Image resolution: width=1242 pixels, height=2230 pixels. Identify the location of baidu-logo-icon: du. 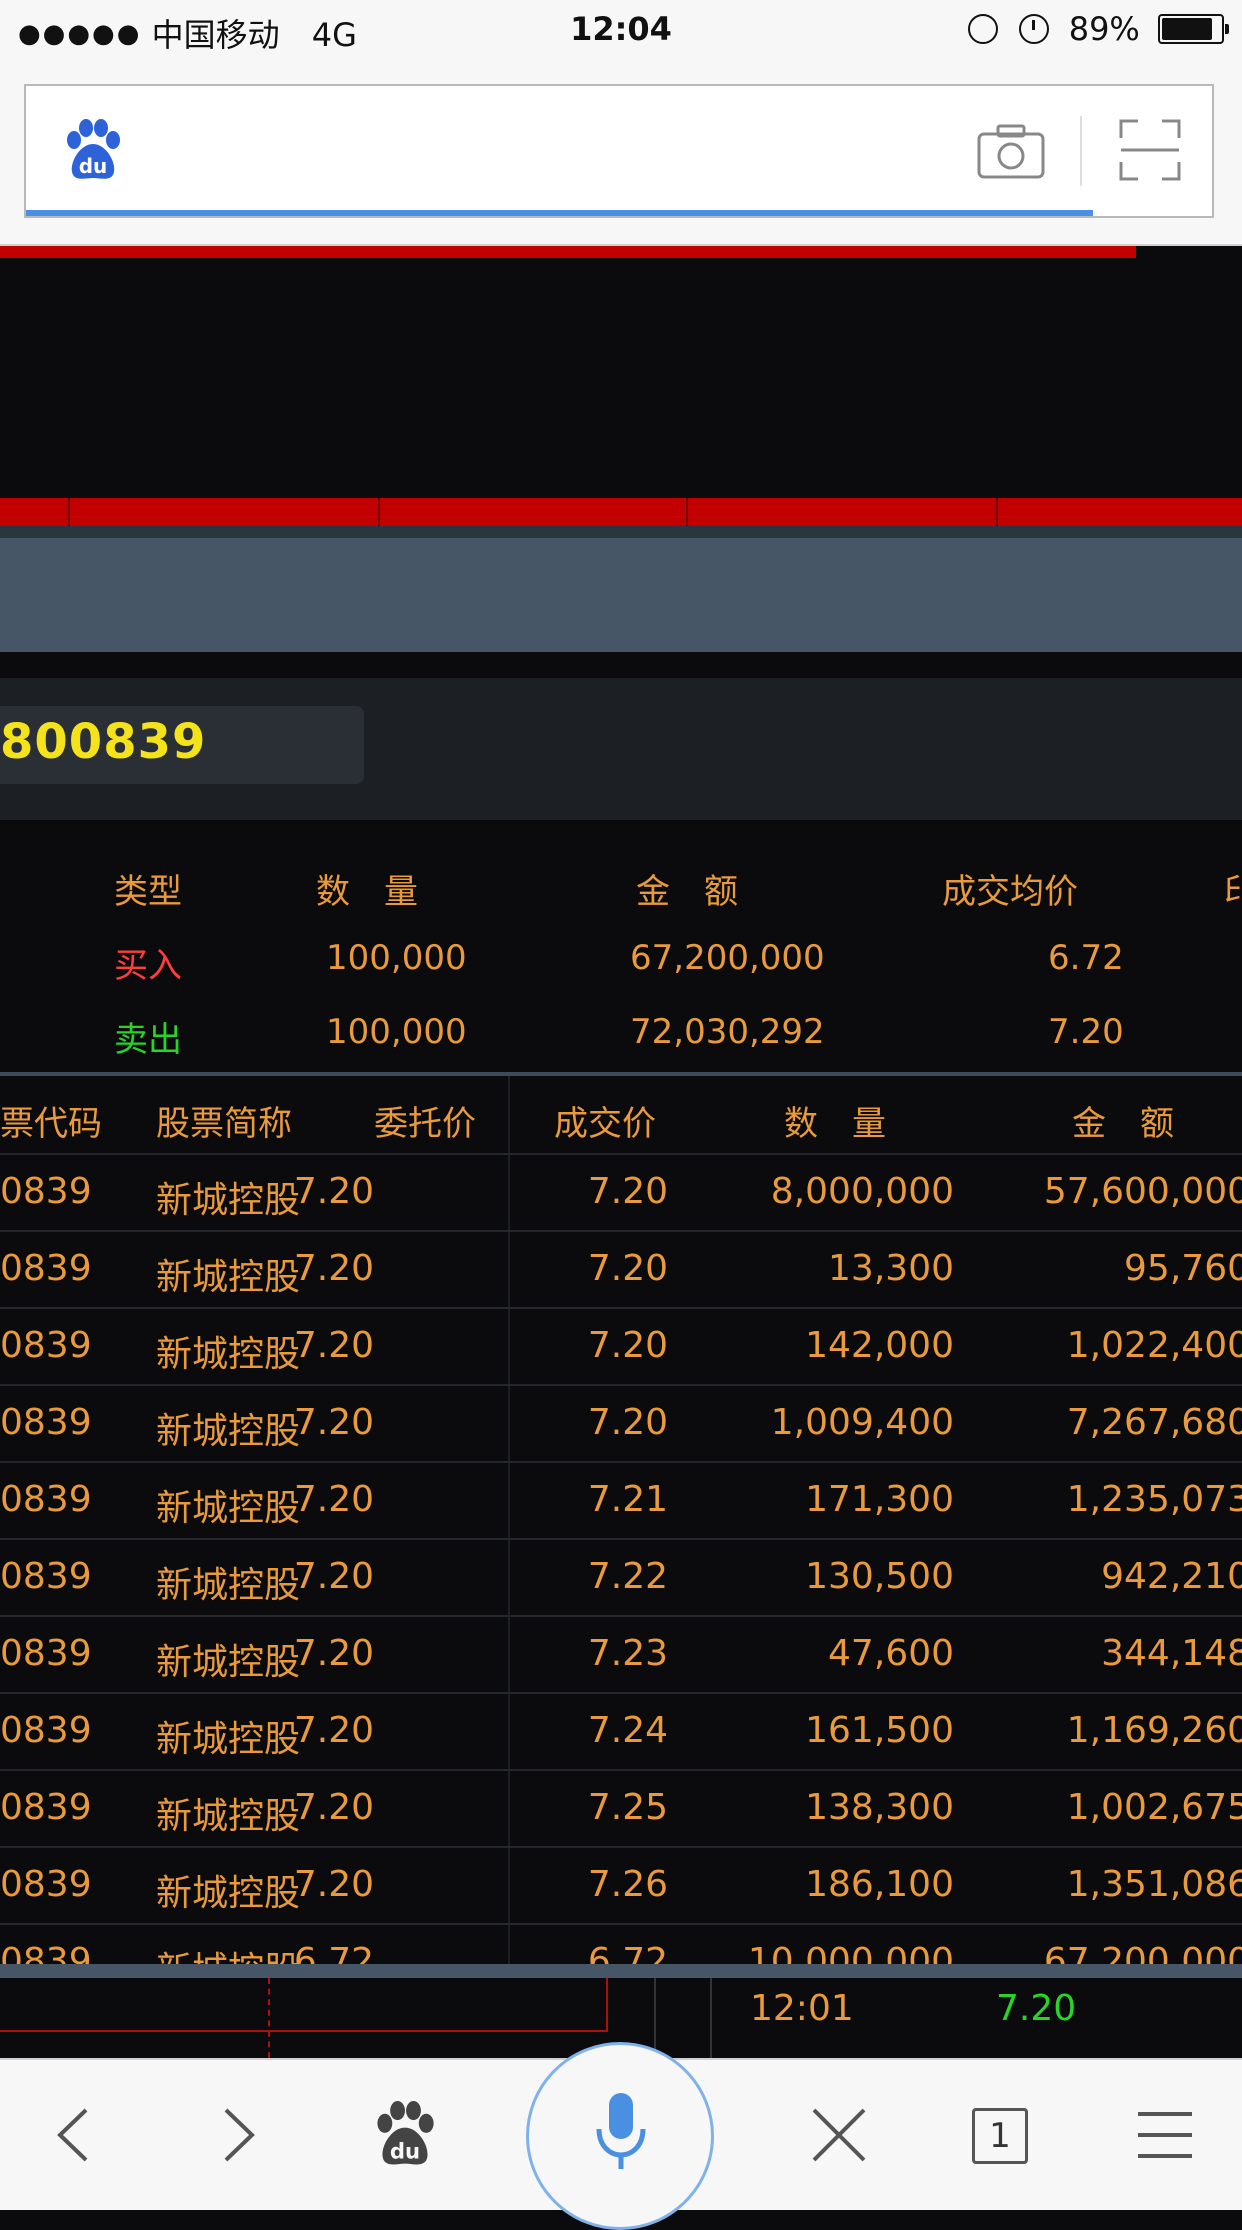
(93, 151).